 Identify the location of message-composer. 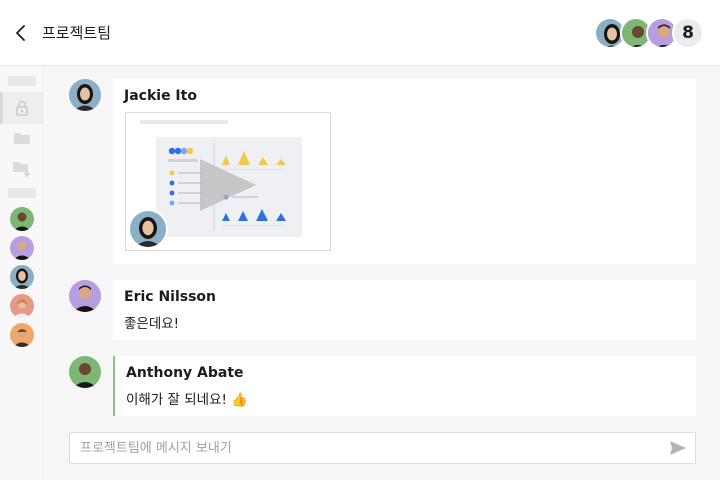
(382, 448).